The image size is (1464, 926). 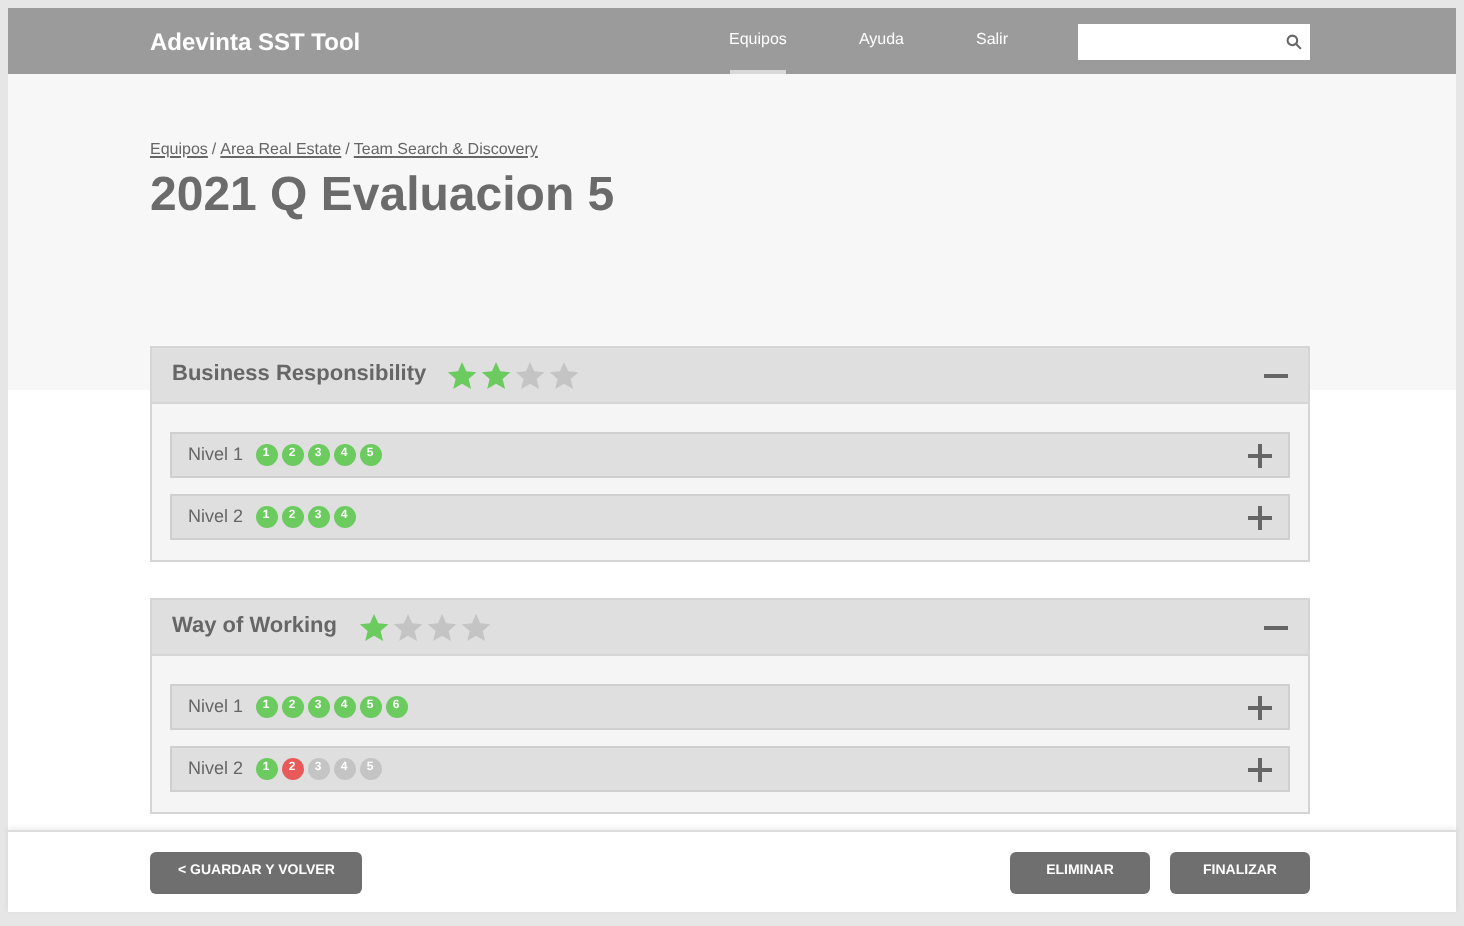 What do you see at coordinates (730, 628) in the screenshot?
I see `section-header: Way of Working` at bounding box center [730, 628].